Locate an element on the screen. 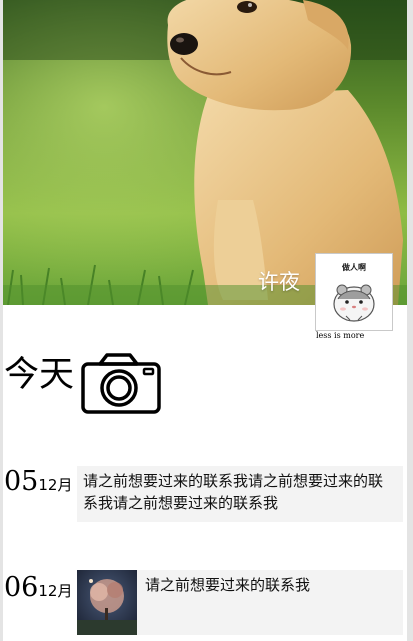 The height and width of the screenshot is (641, 413). profile-nickname: 许夜 is located at coordinates (279, 281).